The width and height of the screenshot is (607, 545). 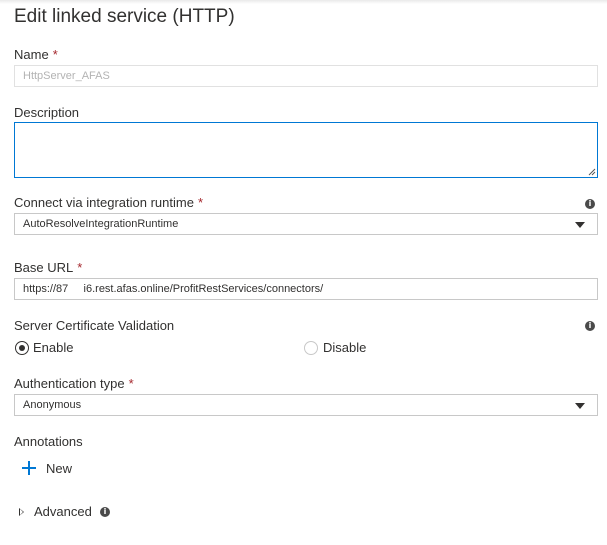 What do you see at coordinates (306, 405) in the screenshot?
I see `auth-type-select: Anonymous` at bounding box center [306, 405].